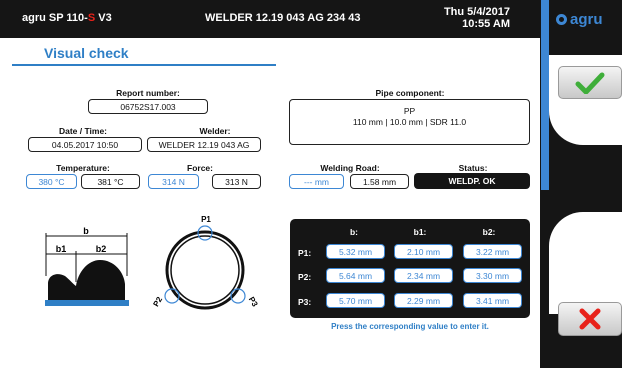 The height and width of the screenshot is (368, 622). Describe the element at coordinates (144, 65) in the screenshot. I see `title-underline` at that location.